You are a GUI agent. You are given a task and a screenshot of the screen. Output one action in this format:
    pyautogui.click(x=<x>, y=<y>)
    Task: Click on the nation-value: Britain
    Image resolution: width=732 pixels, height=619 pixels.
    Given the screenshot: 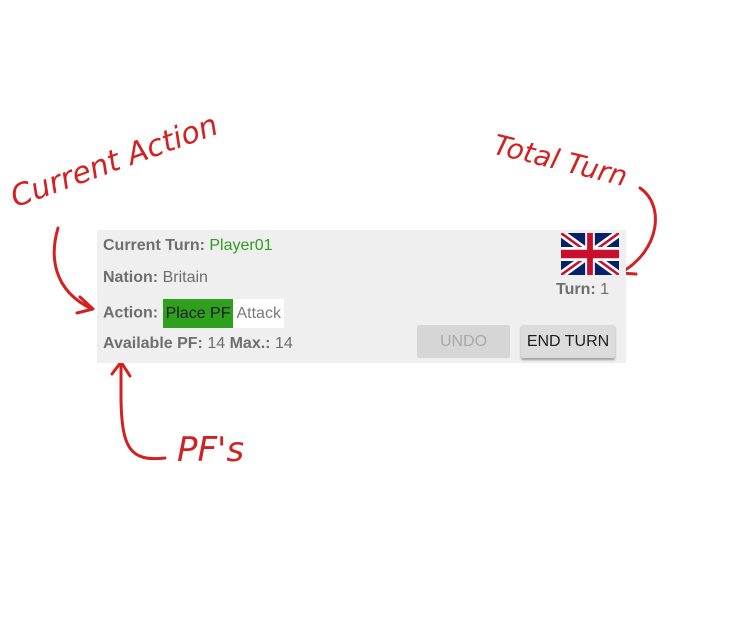 What is the action you would take?
    pyautogui.click(x=185, y=277)
    